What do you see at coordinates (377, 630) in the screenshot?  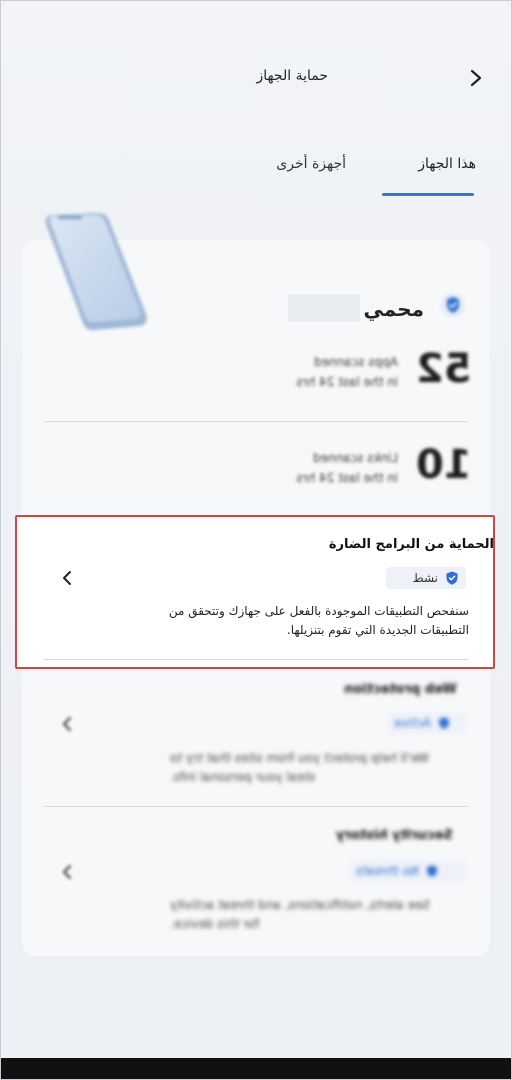 I see `malware-desc-line2: التطبيقات الجديدة التي تقوم بتنزيلها.` at bounding box center [377, 630].